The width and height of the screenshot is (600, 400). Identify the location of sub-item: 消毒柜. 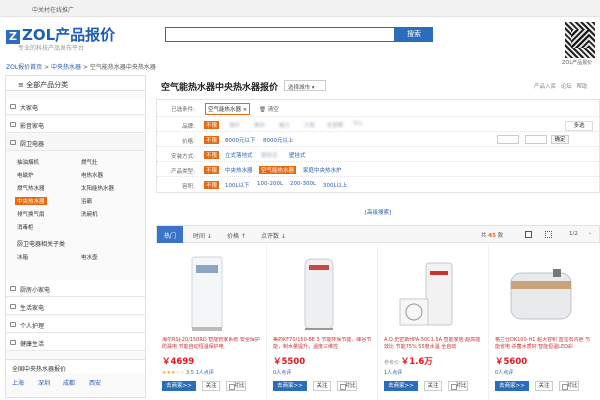
(25, 227).